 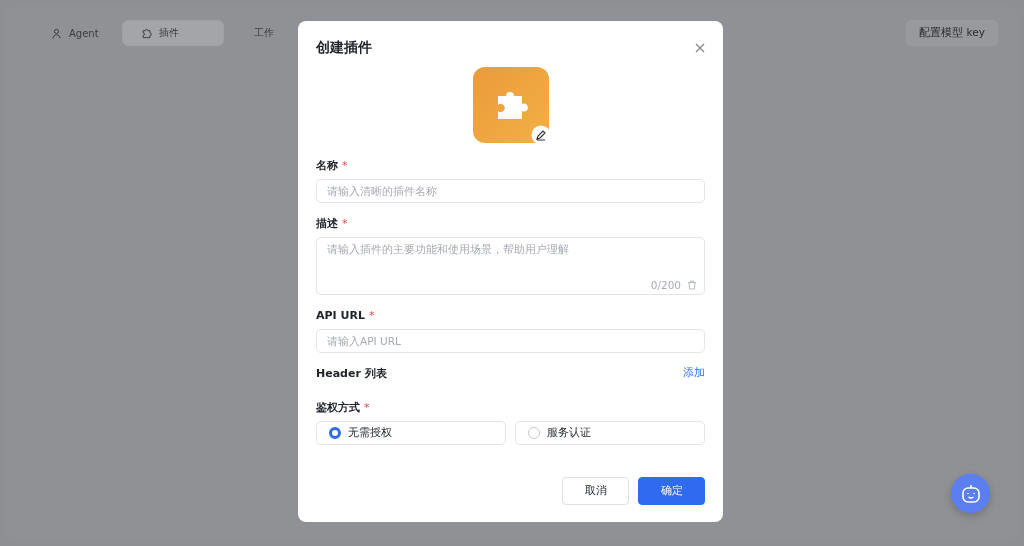 I want to click on text-input-field: 请输入API URL, so click(x=510, y=341).